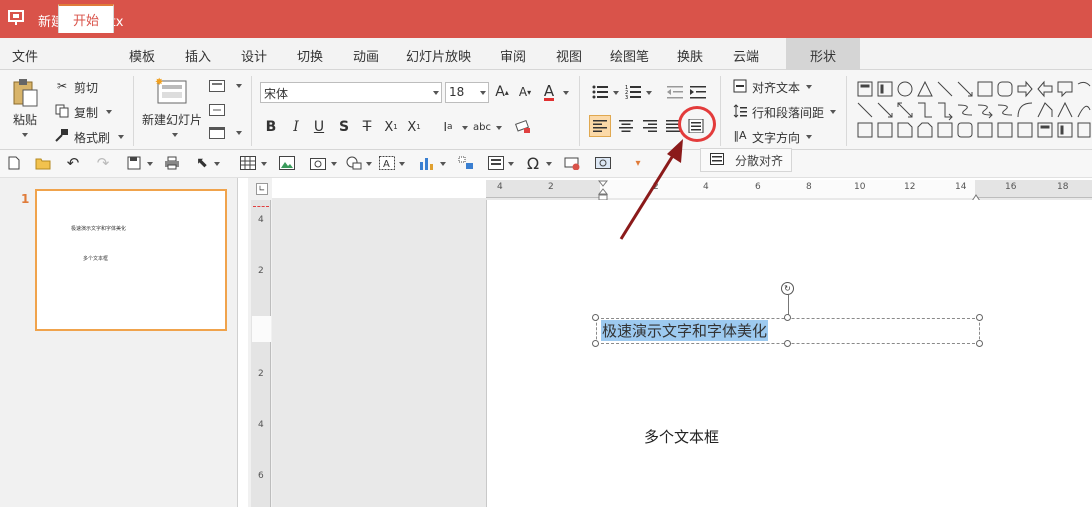 Image resolution: width=1092 pixels, height=507 pixels. What do you see at coordinates (150, 164) in the screenshot?
I see `save-caret` at bounding box center [150, 164].